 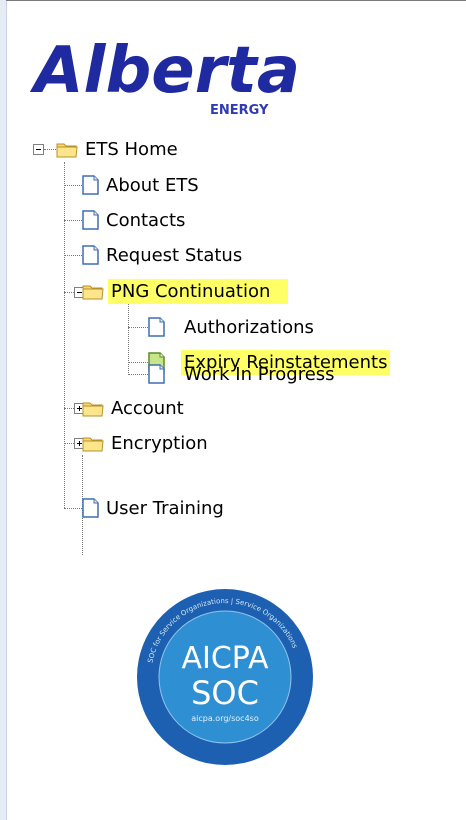 I want to click on tree-item-png-continuation: PNG Continuation, so click(x=185, y=291).